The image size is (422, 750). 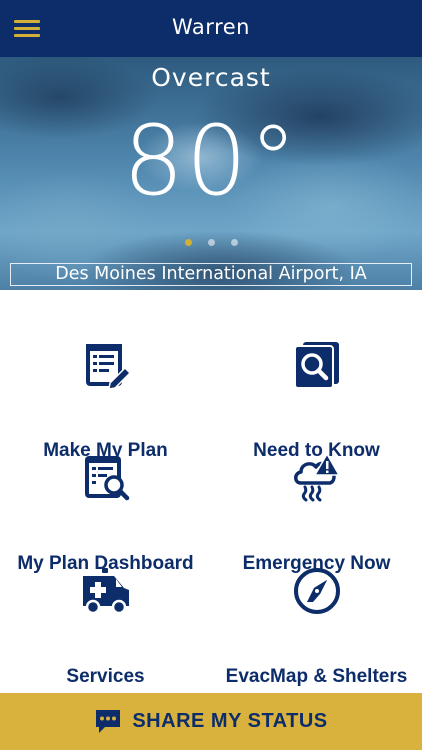 What do you see at coordinates (316, 365) in the screenshot?
I see `search-document-icon` at bounding box center [316, 365].